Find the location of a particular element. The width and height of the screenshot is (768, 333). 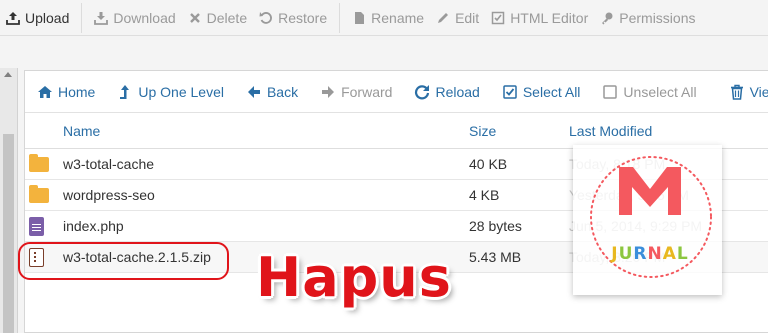

back-label: Back is located at coordinates (282, 91).